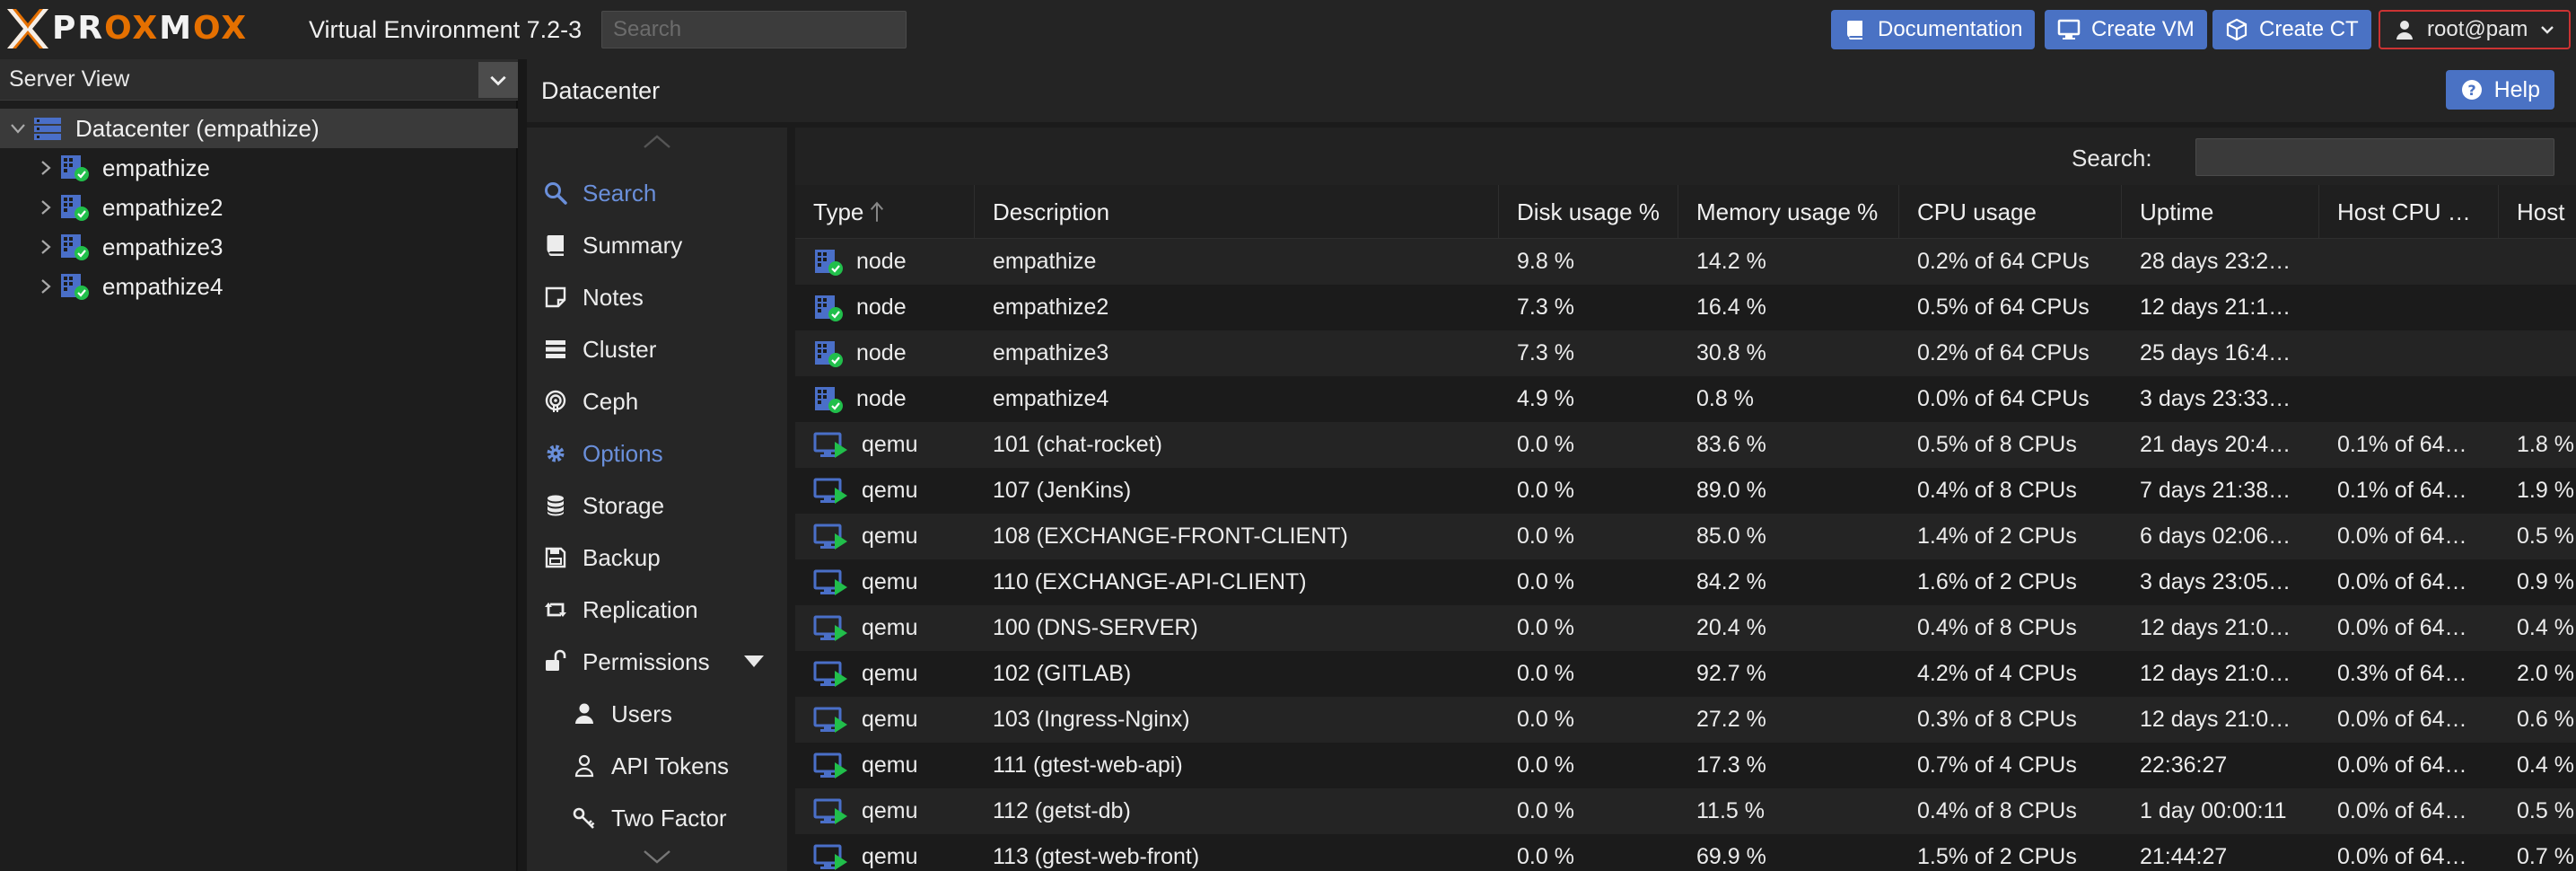 The height and width of the screenshot is (871, 2576). What do you see at coordinates (18, 128) in the screenshot?
I see `chevron-down-icon` at bounding box center [18, 128].